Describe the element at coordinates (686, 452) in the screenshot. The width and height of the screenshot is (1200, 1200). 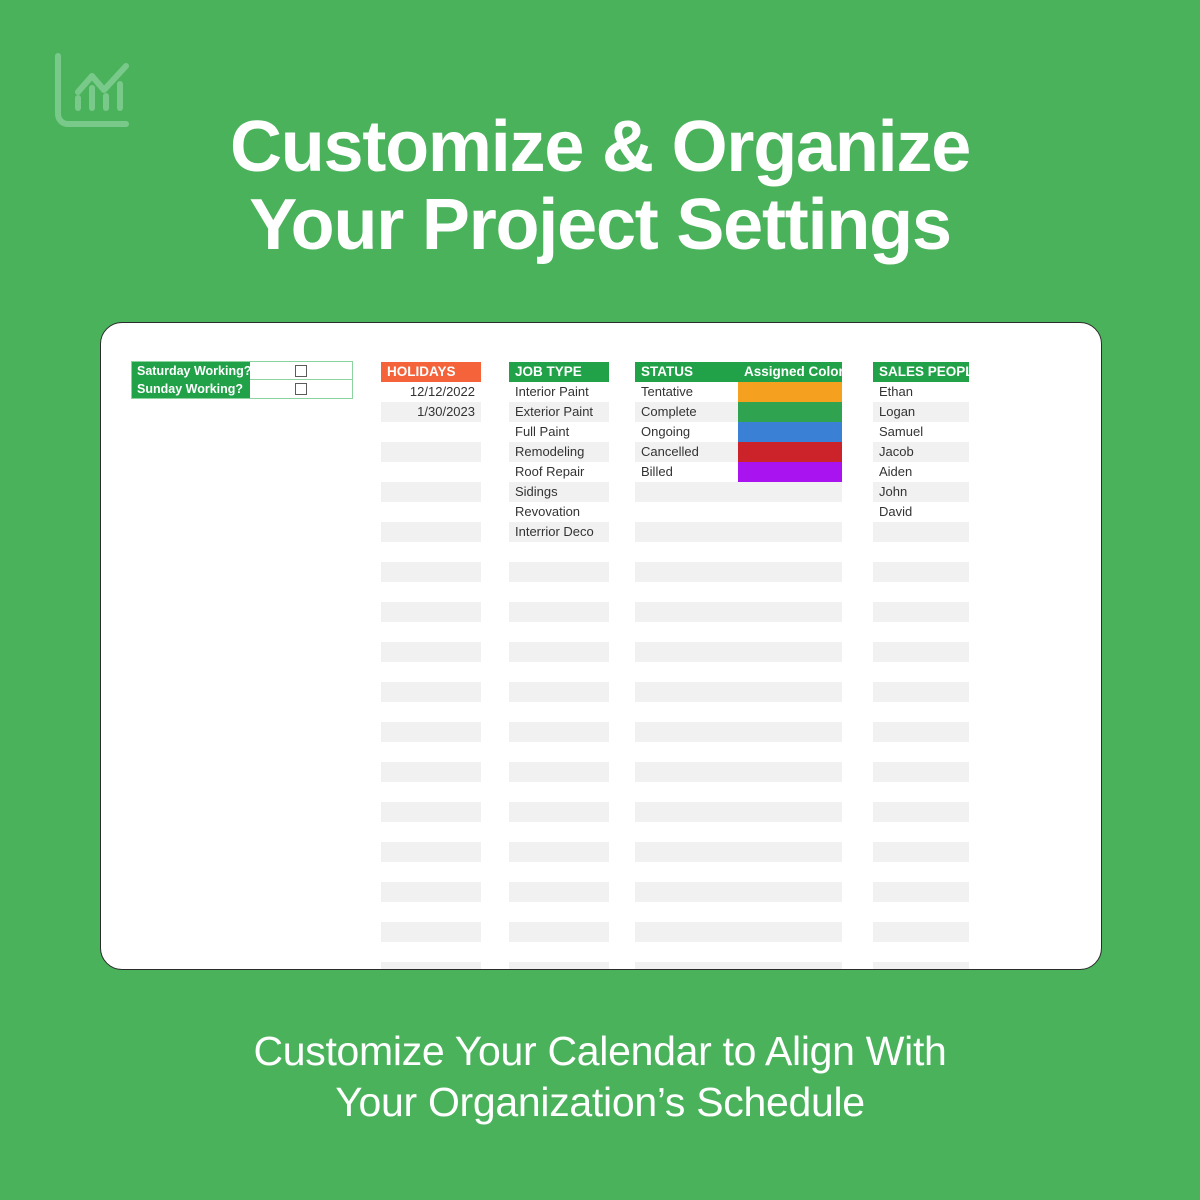
I see `status-cell-3: Cancelled` at that location.